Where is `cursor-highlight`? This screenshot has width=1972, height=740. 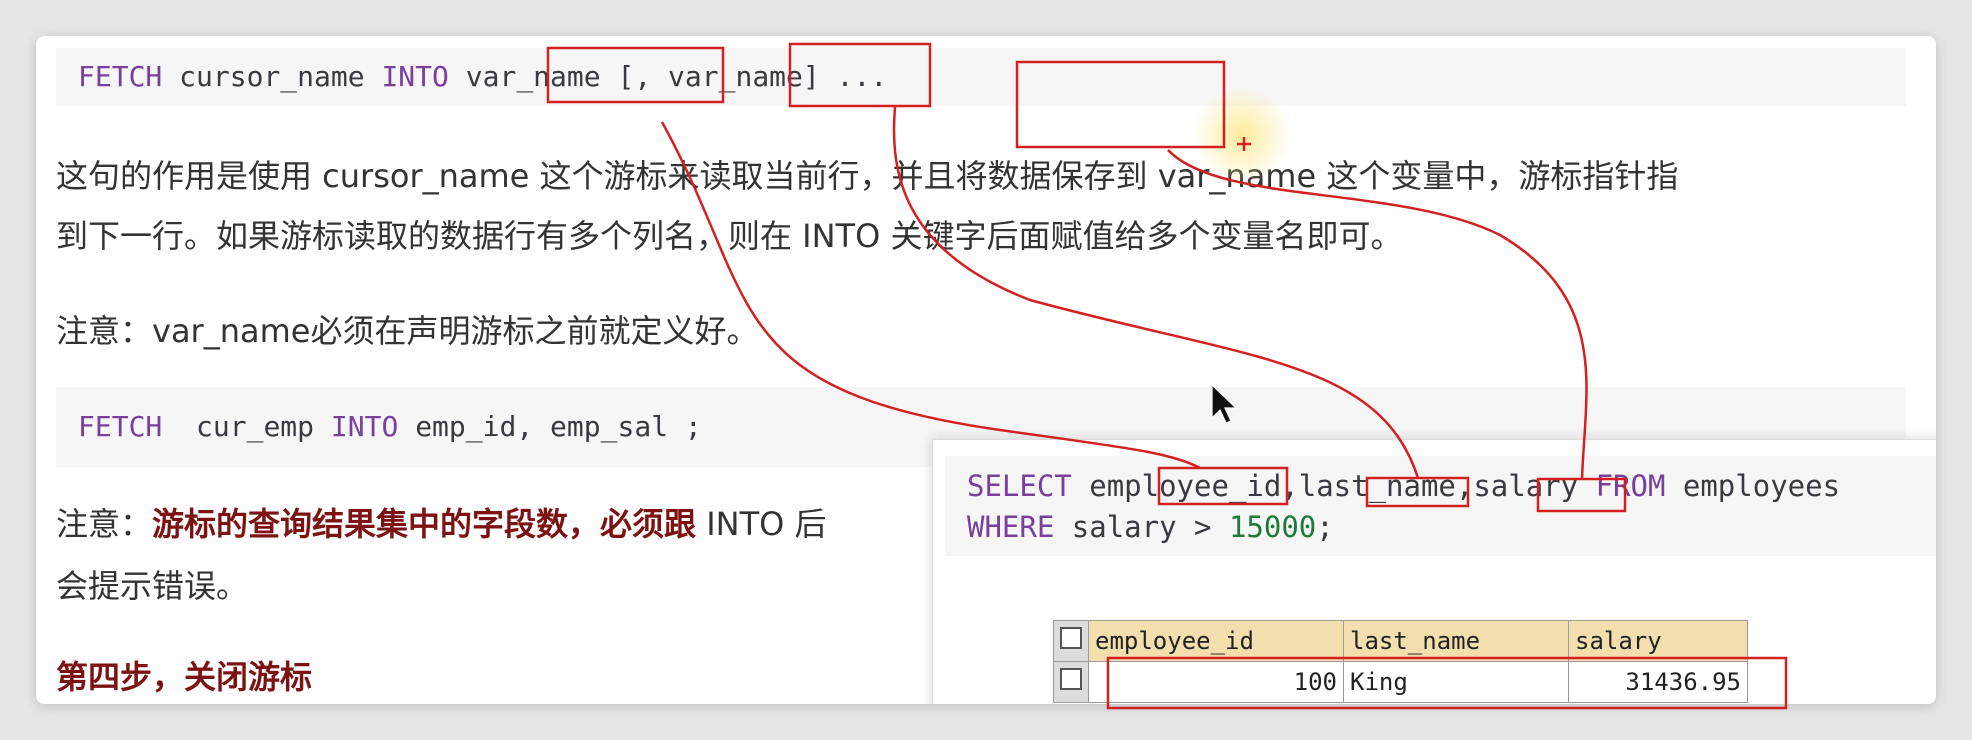 cursor-highlight is located at coordinates (1242, 135).